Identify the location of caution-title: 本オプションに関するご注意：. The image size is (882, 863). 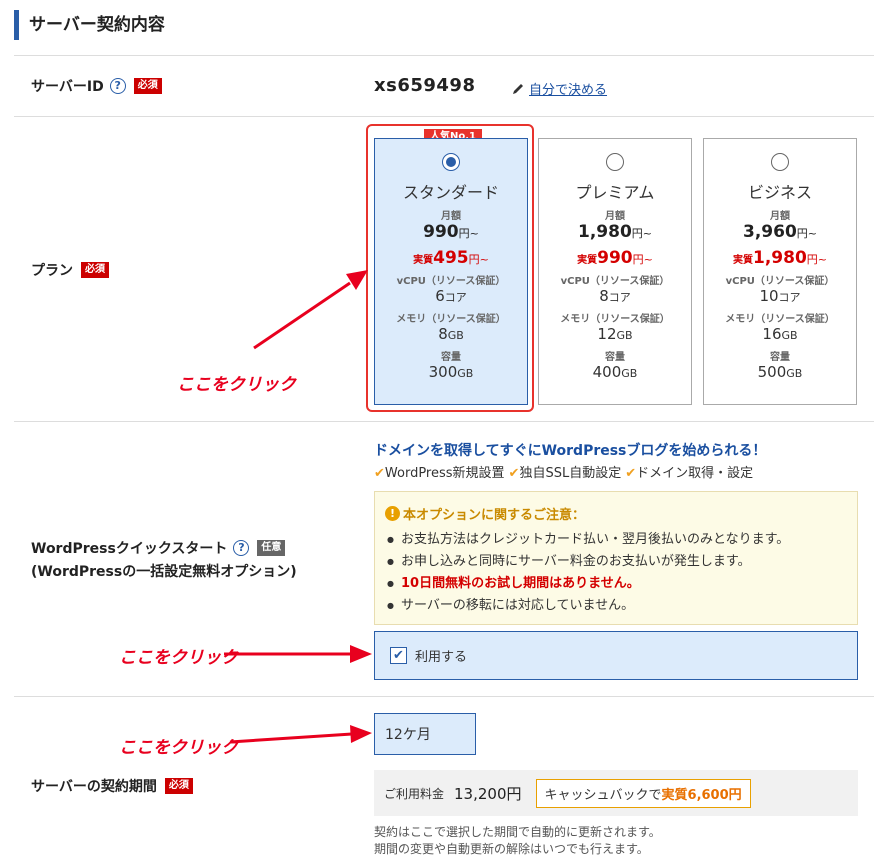
(494, 515).